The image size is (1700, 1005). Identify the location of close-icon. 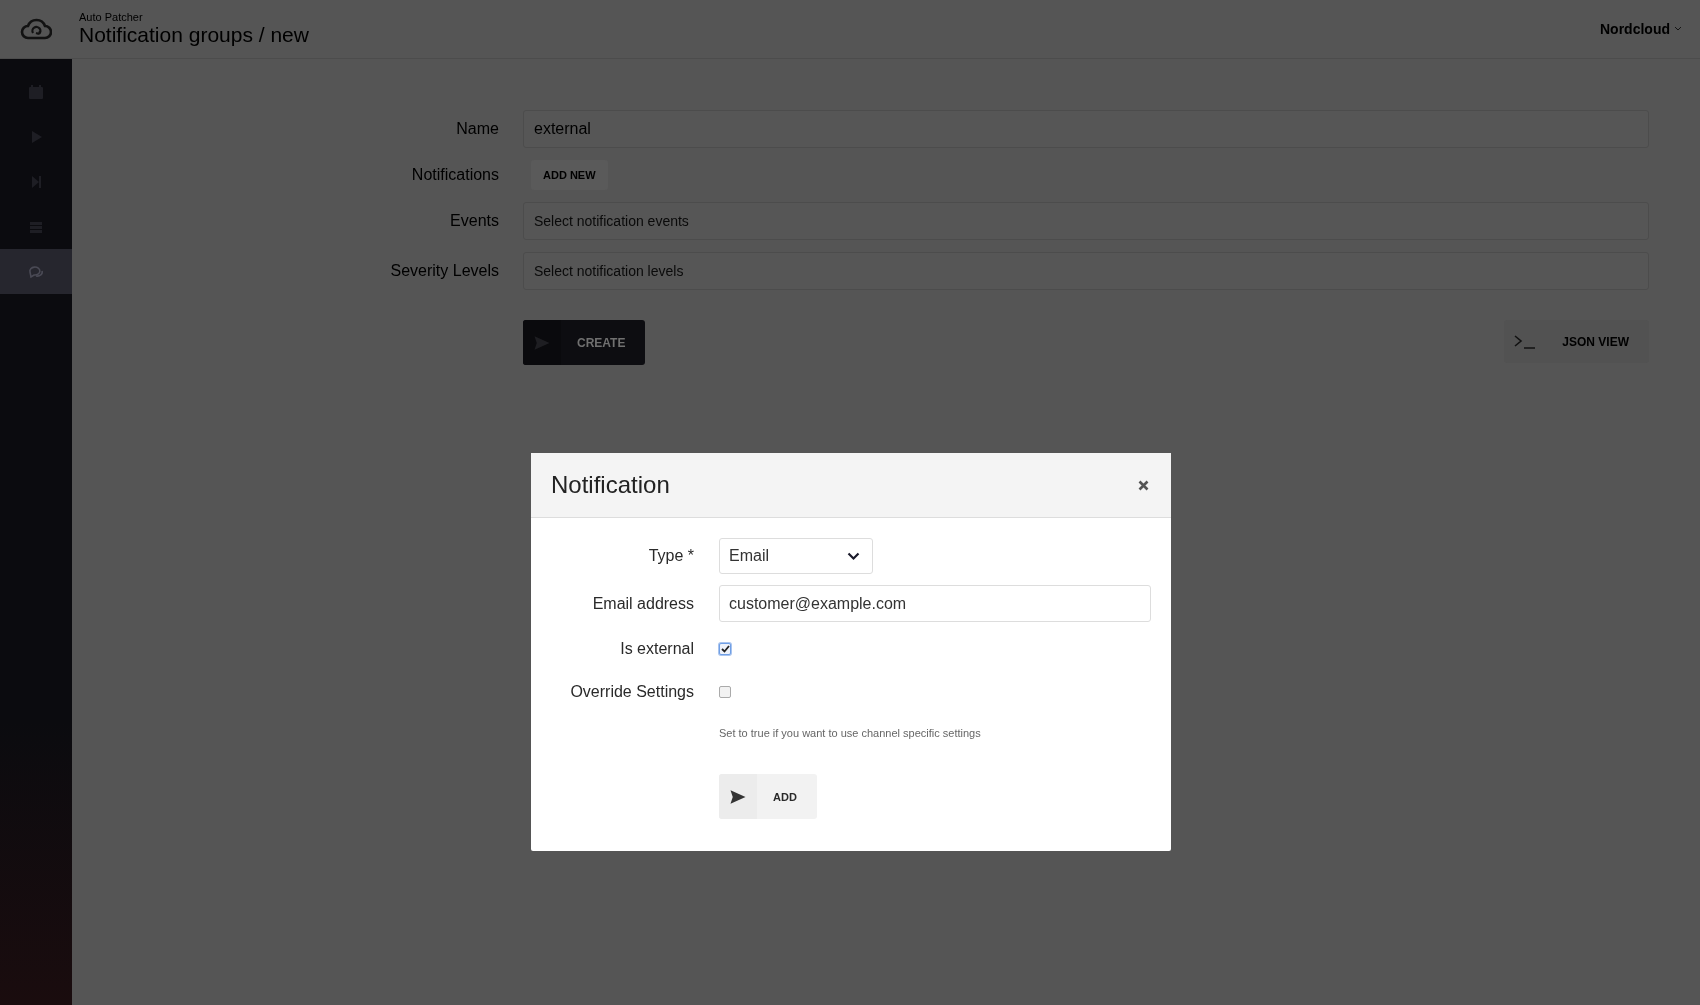
(1143, 485).